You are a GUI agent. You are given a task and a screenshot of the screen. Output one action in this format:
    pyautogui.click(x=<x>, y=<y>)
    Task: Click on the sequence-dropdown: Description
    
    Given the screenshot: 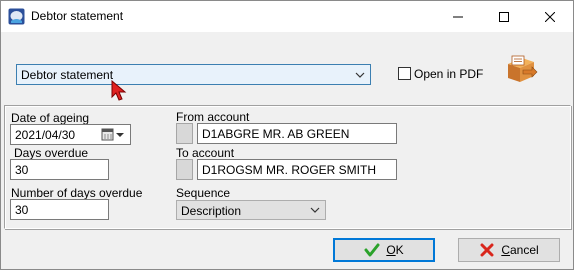 What is the action you would take?
    pyautogui.click(x=251, y=210)
    